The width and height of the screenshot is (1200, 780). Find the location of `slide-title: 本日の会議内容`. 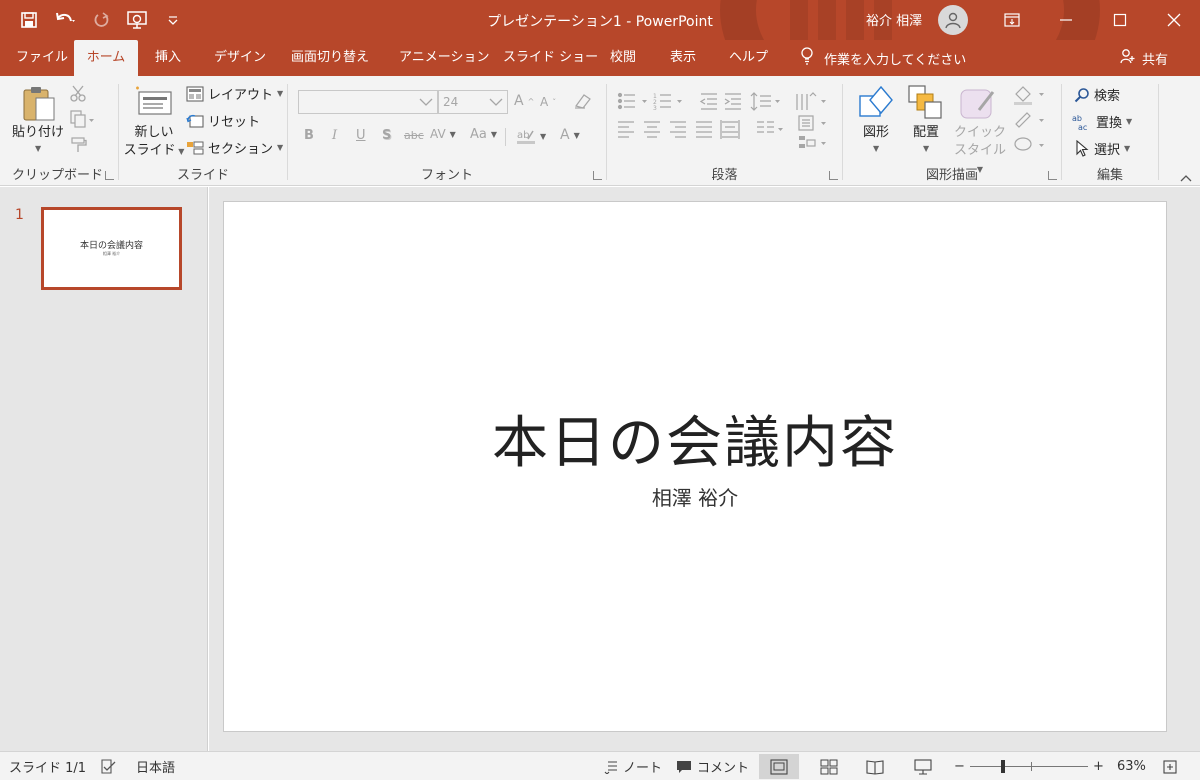

slide-title: 本日の会議内容 is located at coordinates (695, 438).